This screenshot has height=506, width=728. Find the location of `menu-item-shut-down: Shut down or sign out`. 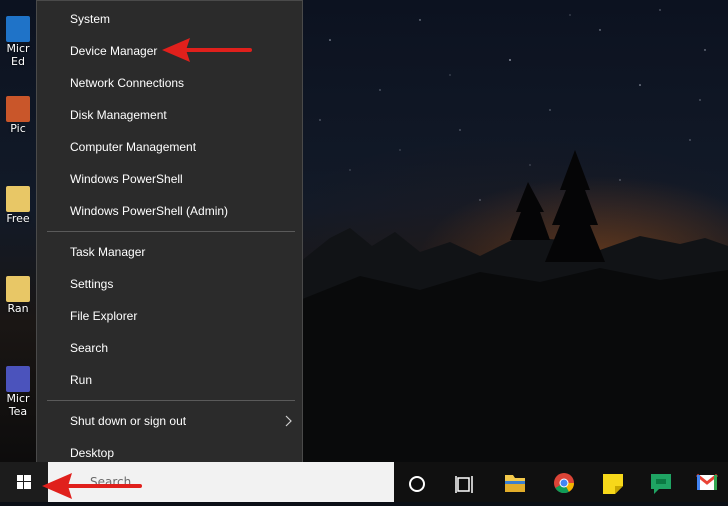

menu-item-shut-down: Shut down or sign out is located at coordinates (169, 421).